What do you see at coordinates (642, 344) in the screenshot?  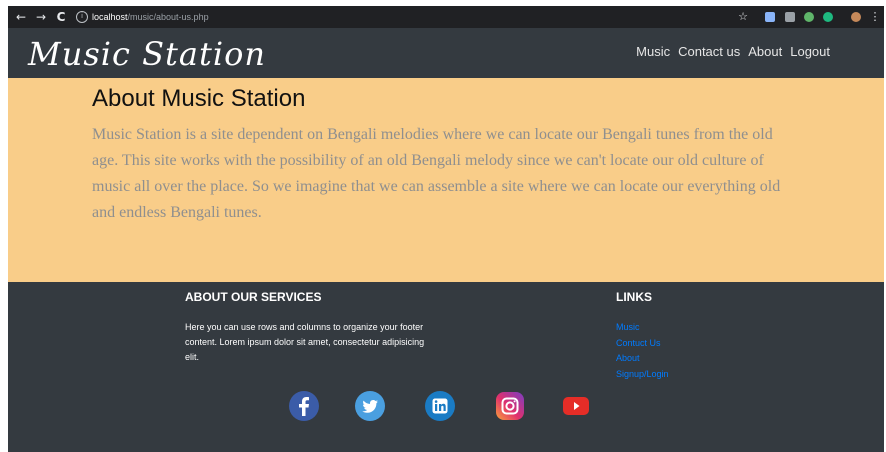 I see `footer-link-contact: Contuct Us` at bounding box center [642, 344].